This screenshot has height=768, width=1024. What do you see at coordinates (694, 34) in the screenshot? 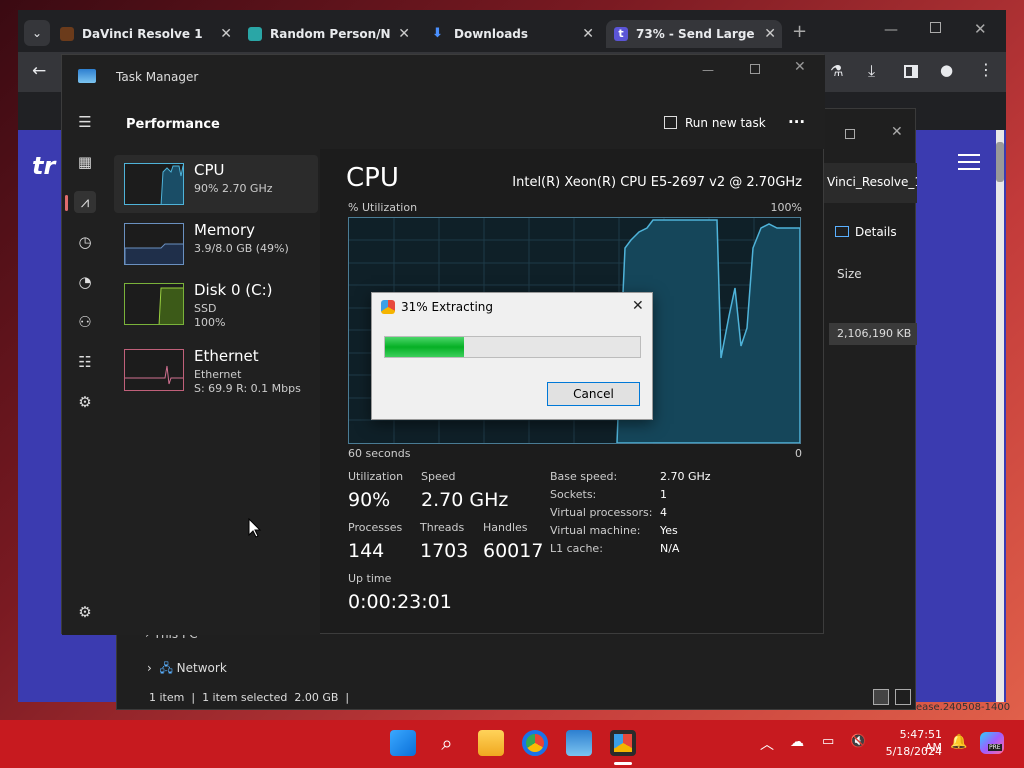
I see `tab-send-large-files: t 73% - Send Large Fil ✕` at bounding box center [694, 34].